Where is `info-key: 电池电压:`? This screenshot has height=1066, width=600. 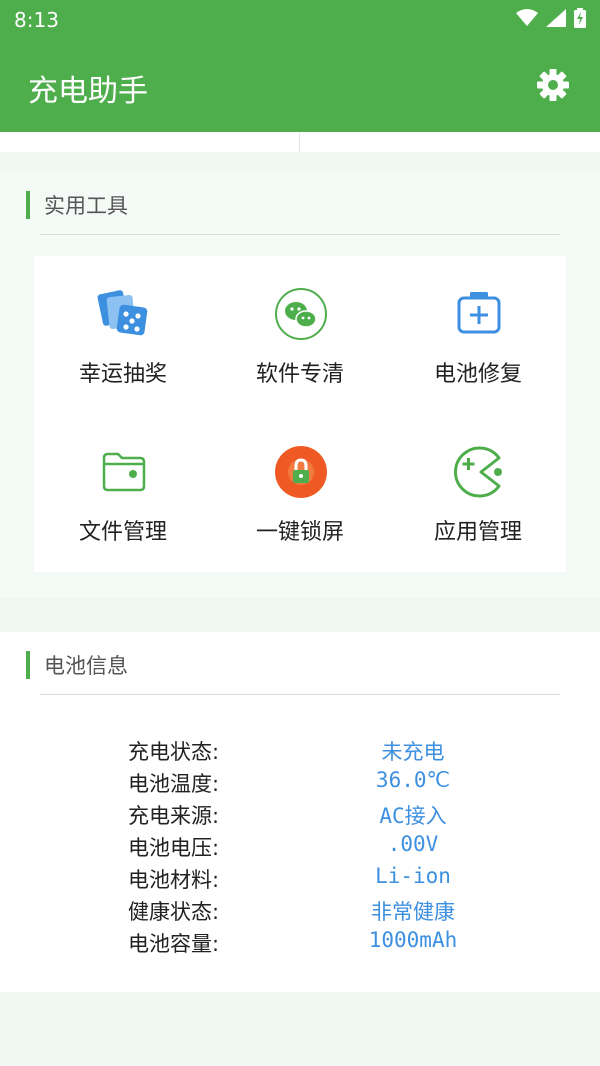 info-key: 电池电压: is located at coordinates (174, 848).